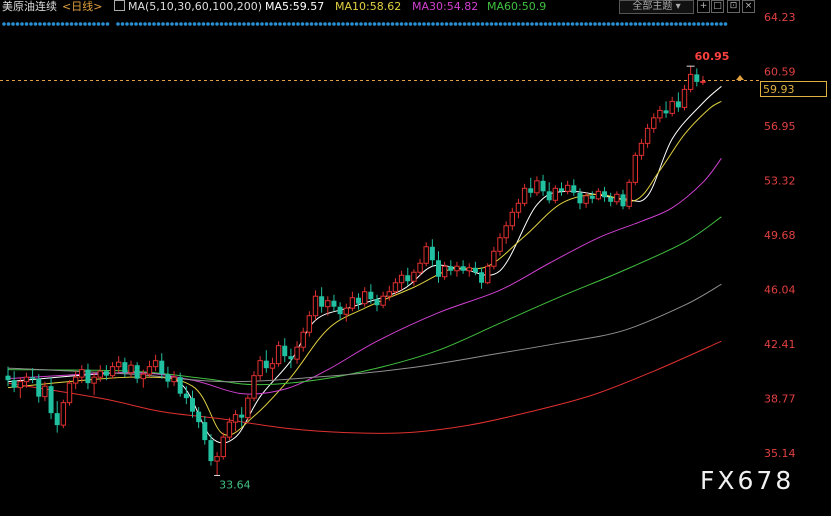 The height and width of the screenshot is (516, 831). Describe the element at coordinates (733, 6) in the screenshot. I see `restore-icon: ⊡` at that location.